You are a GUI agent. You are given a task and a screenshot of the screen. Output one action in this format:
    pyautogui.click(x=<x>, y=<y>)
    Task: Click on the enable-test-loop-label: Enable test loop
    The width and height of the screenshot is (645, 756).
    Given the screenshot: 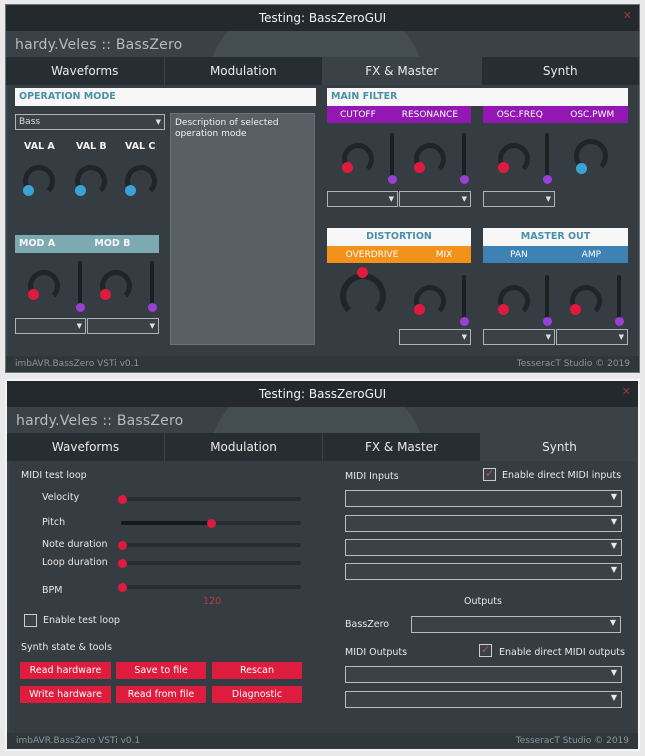 What is the action you would take?
    pyautogui.click(x=81, y=620)
    